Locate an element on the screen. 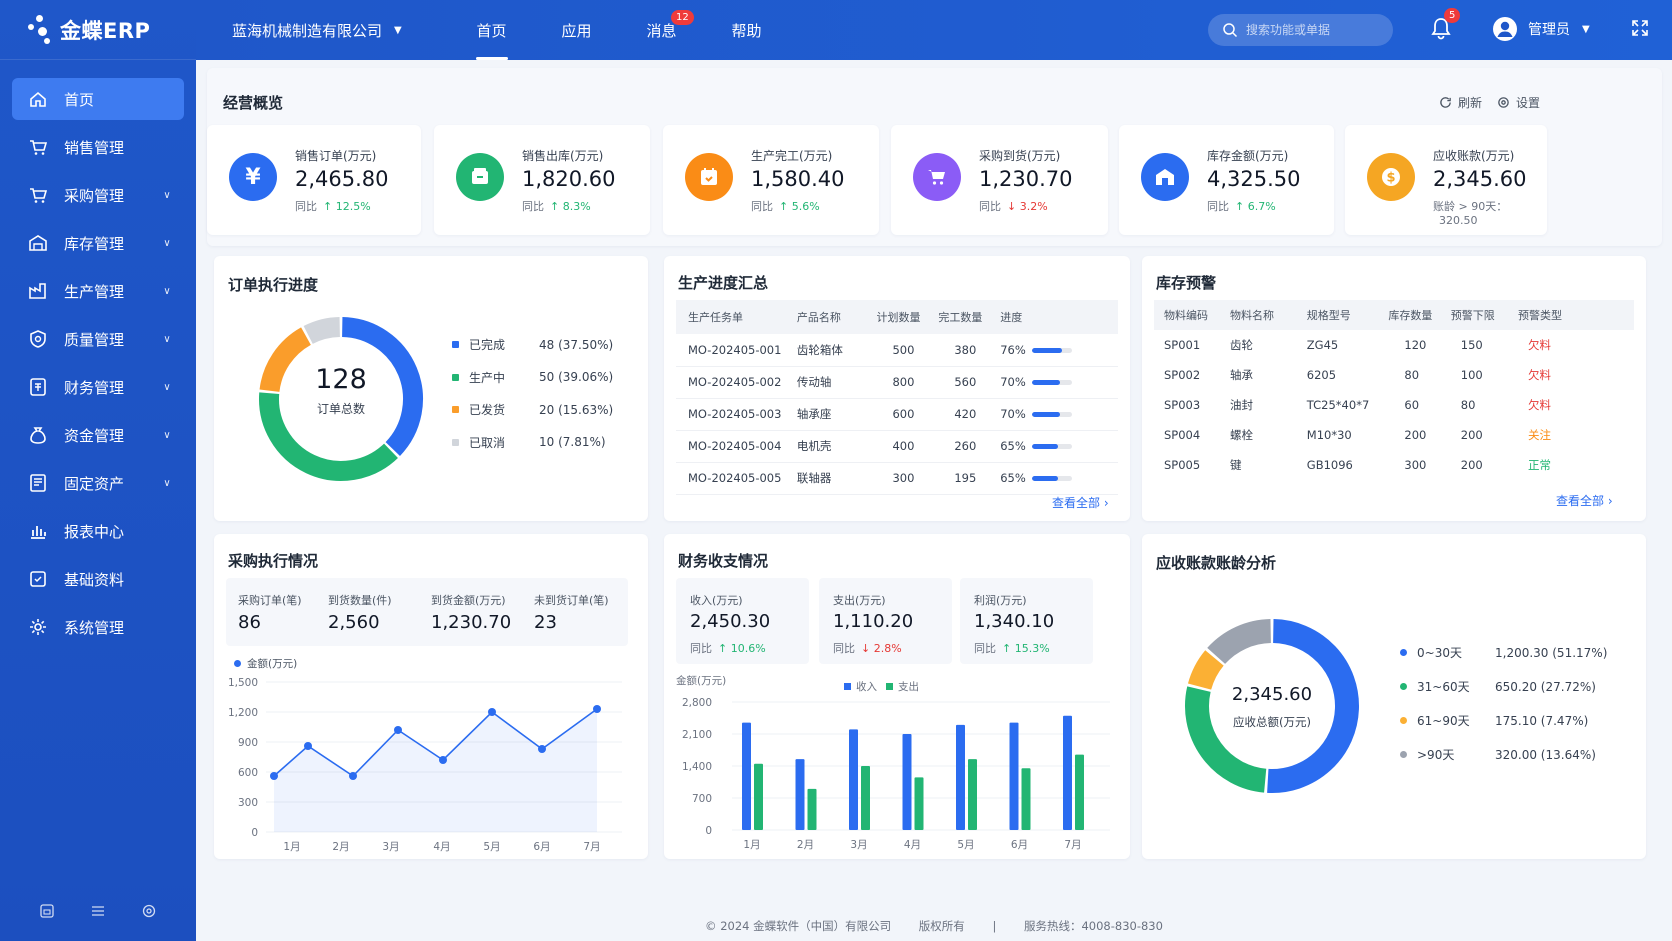 Image resolution: width=1672 pixels, height=941 pixels. kpi-compare-label: 同比 is located at coordinates (762, 206).